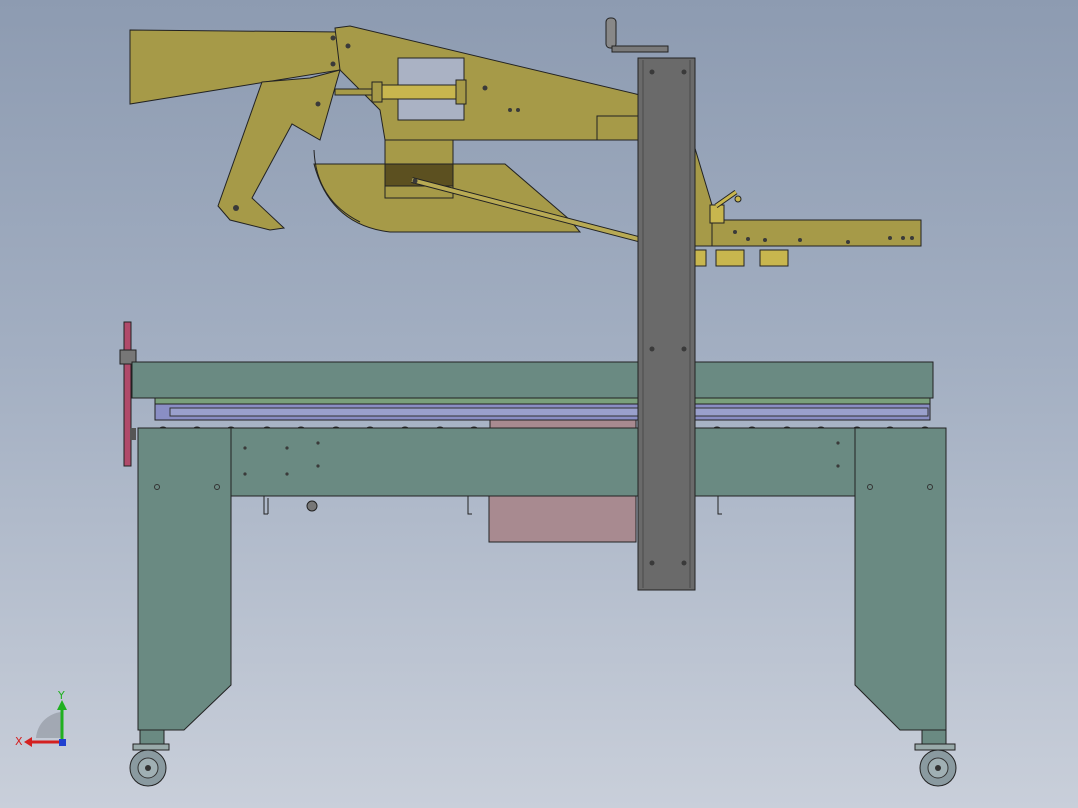  Describe the element at coordinates (542, 462) in the screenshot. I see `frame-beam` at that location.